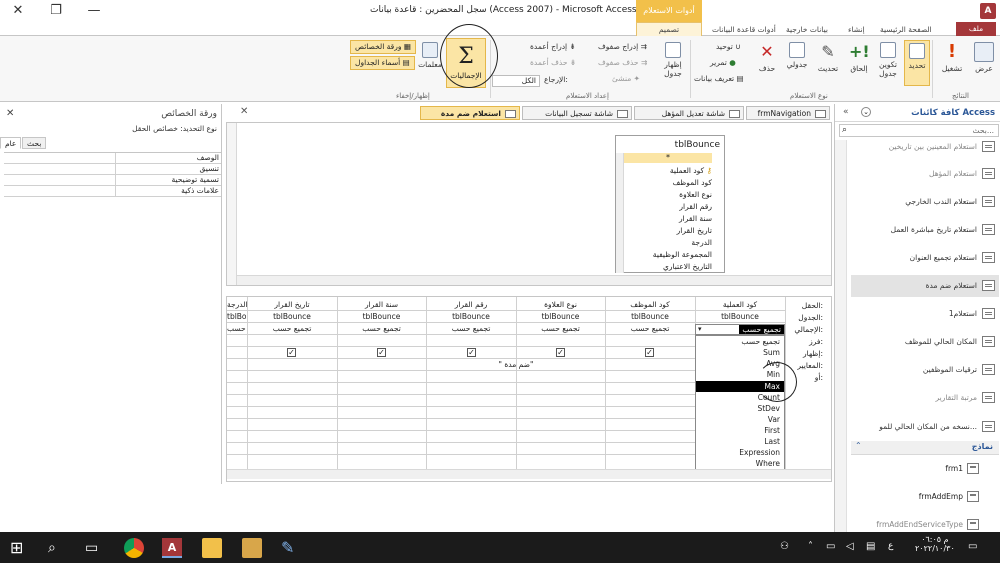 This screenshot has width=1000, height=563. What do you see at coordinates (20, 548) in the screenshot?
I see `windows-start-icon: ⊞` at bounding box center [20, 548].